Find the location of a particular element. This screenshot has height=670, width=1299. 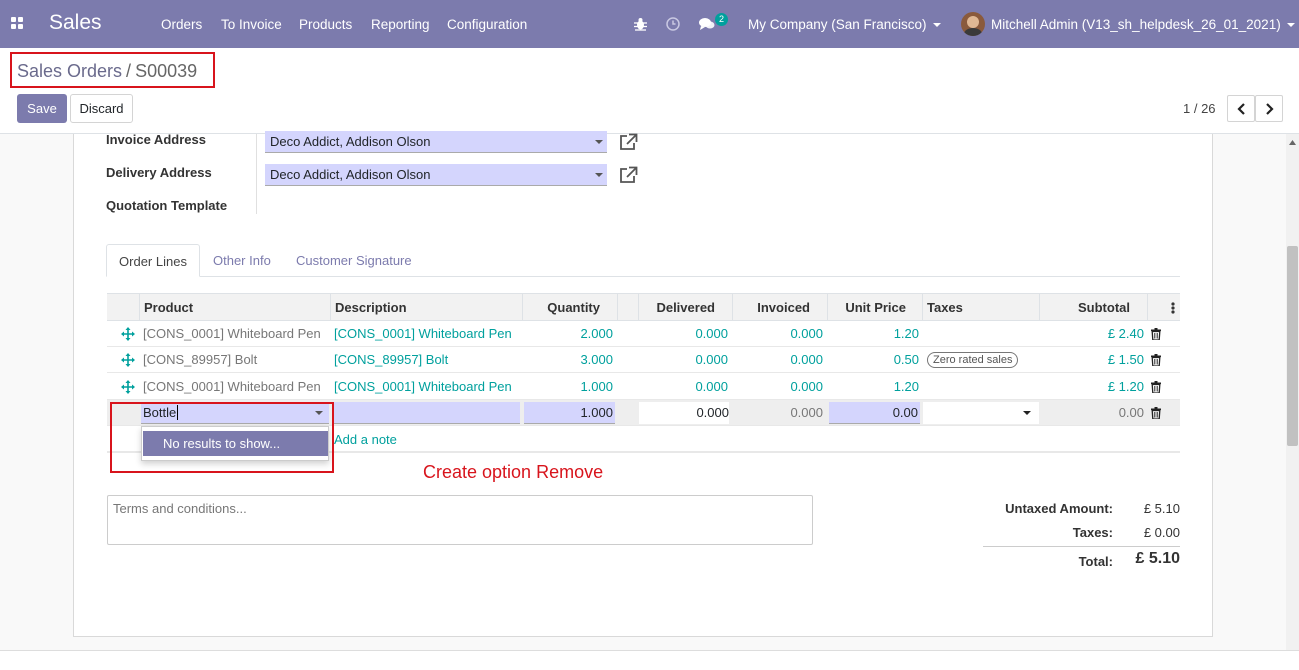

company-switcher: My Company (San Francisco) is located at coordinates (844, 24).